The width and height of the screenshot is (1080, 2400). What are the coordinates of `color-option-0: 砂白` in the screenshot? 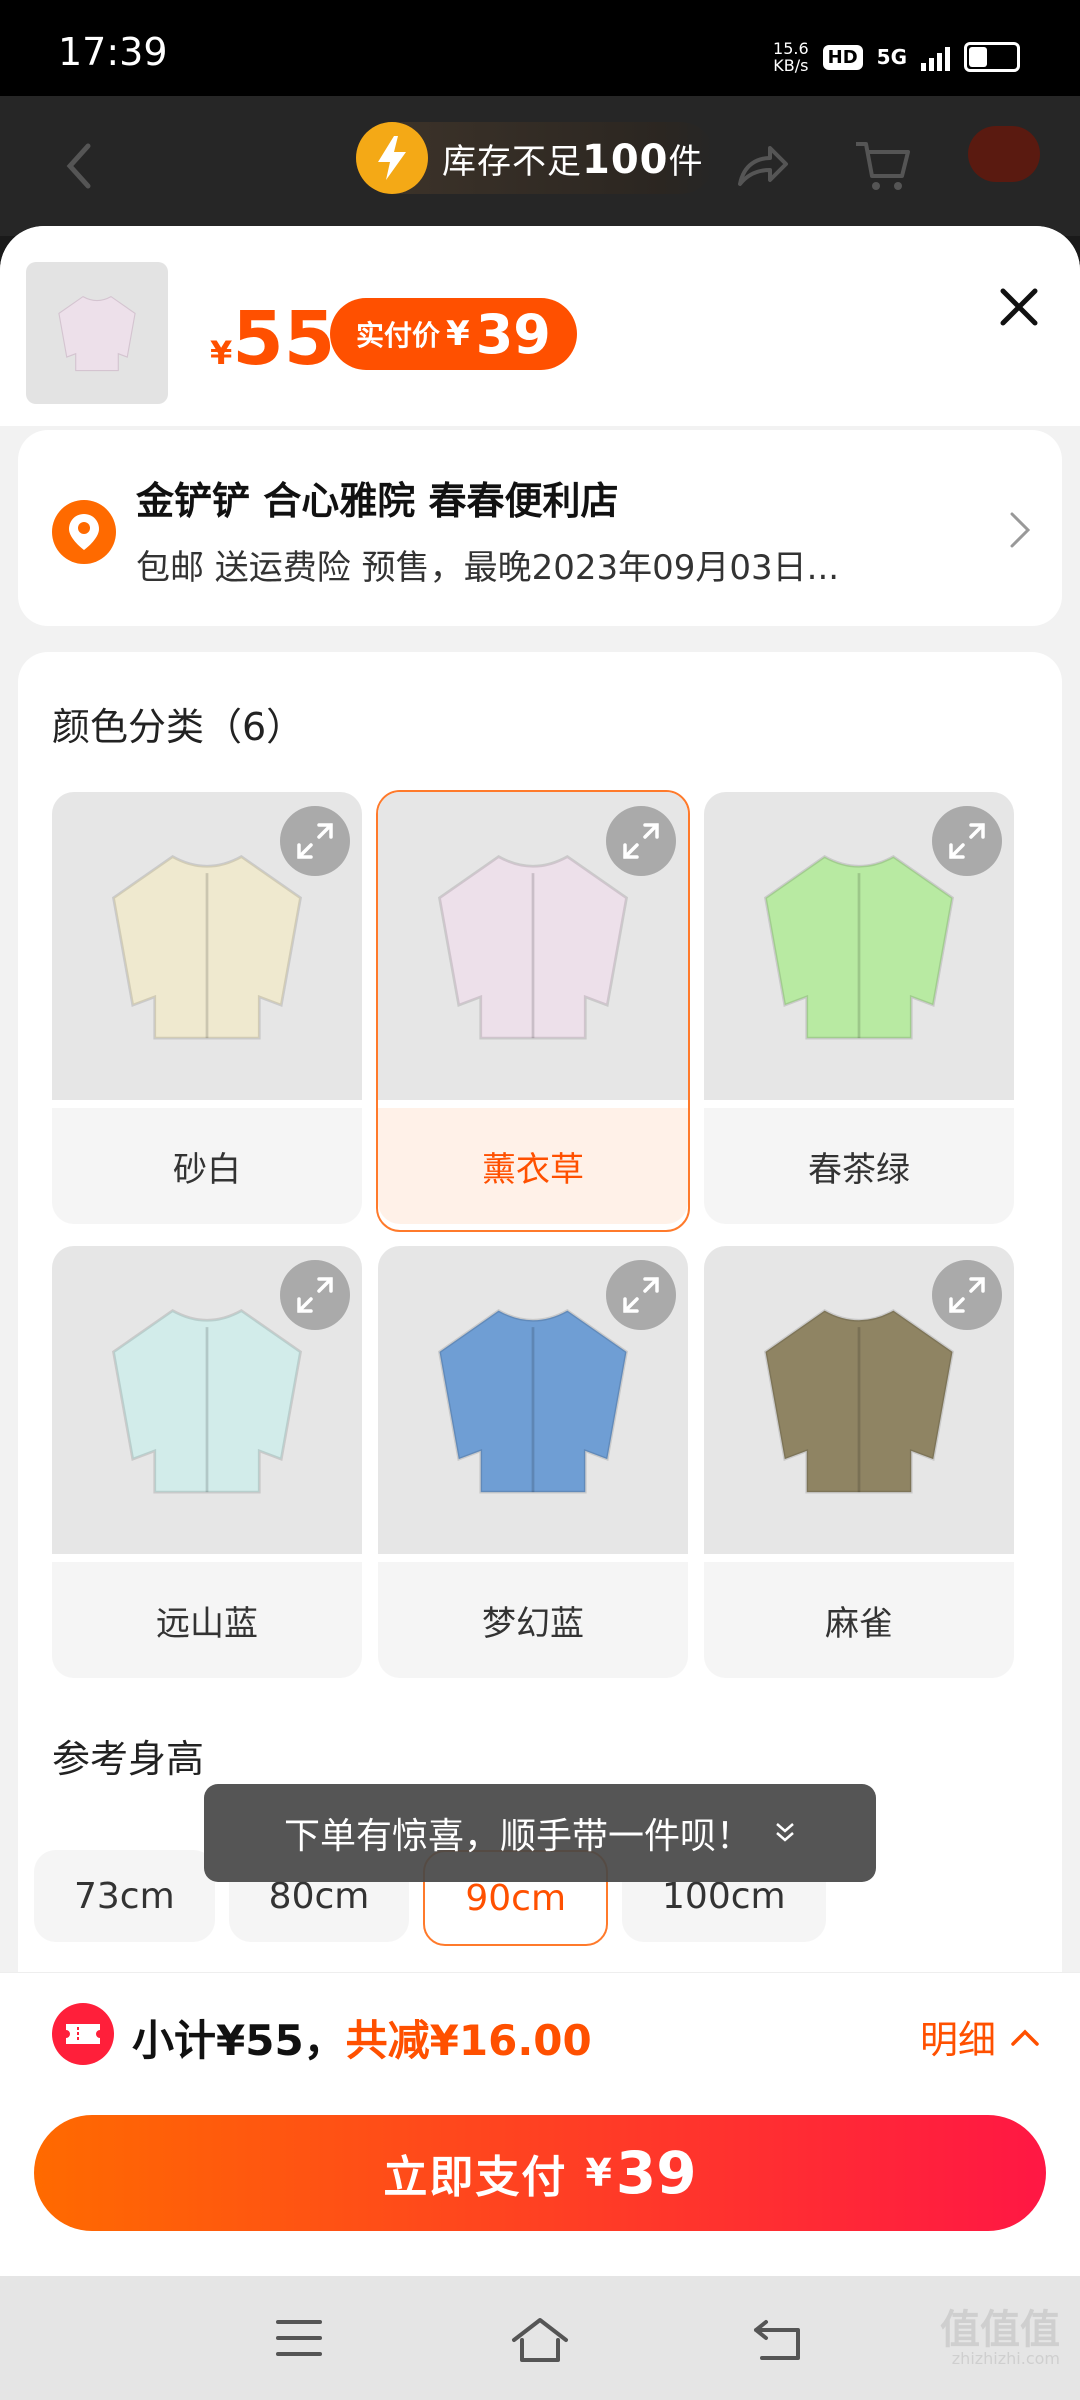 It's located at (207, 1011).